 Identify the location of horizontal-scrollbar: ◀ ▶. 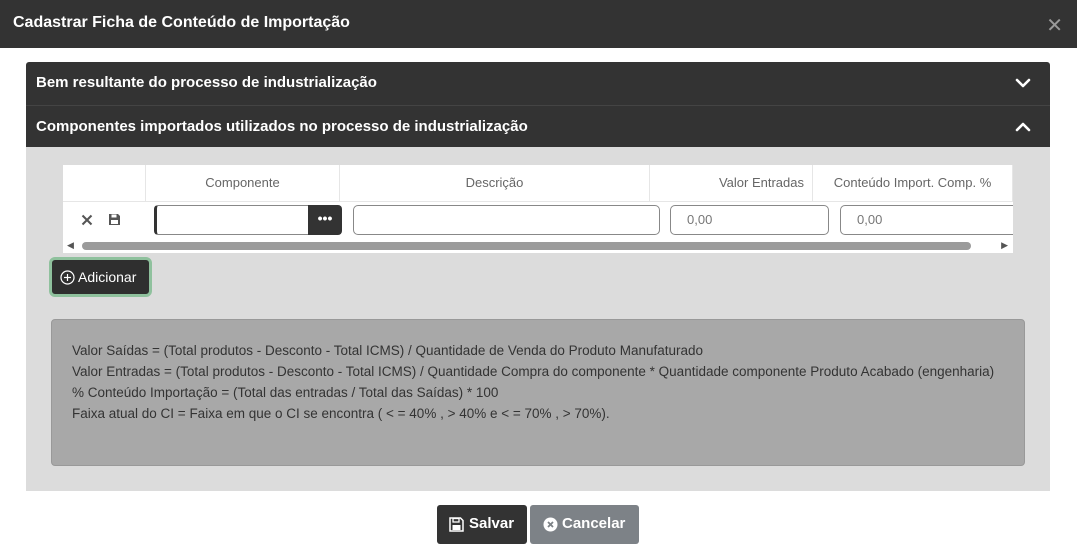
(538, 246).